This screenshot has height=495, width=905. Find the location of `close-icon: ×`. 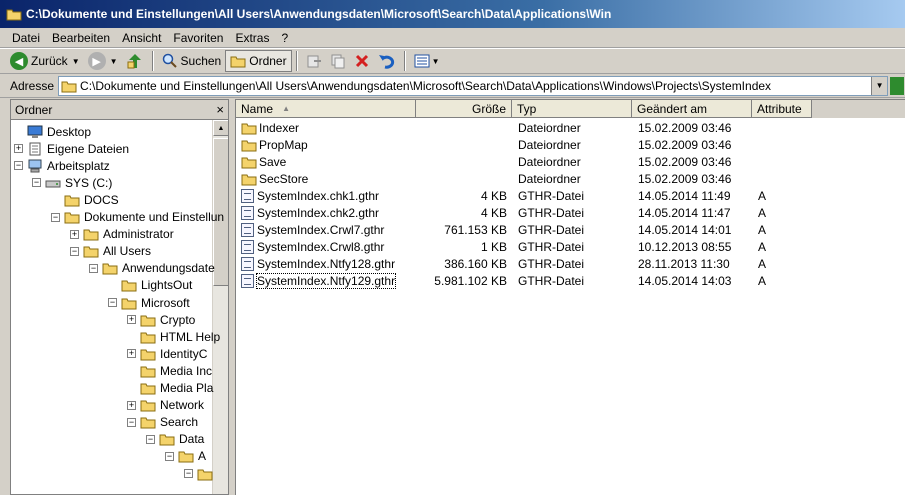

close-icon: × is located at coordinates (220, 109).